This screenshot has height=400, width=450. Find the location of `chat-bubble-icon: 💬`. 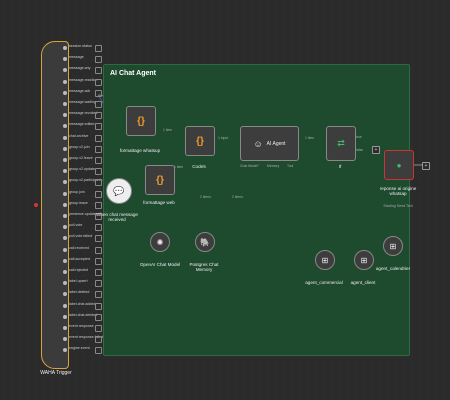

chat-bubble-icon: 💬 is located at coordinates (119, 190).